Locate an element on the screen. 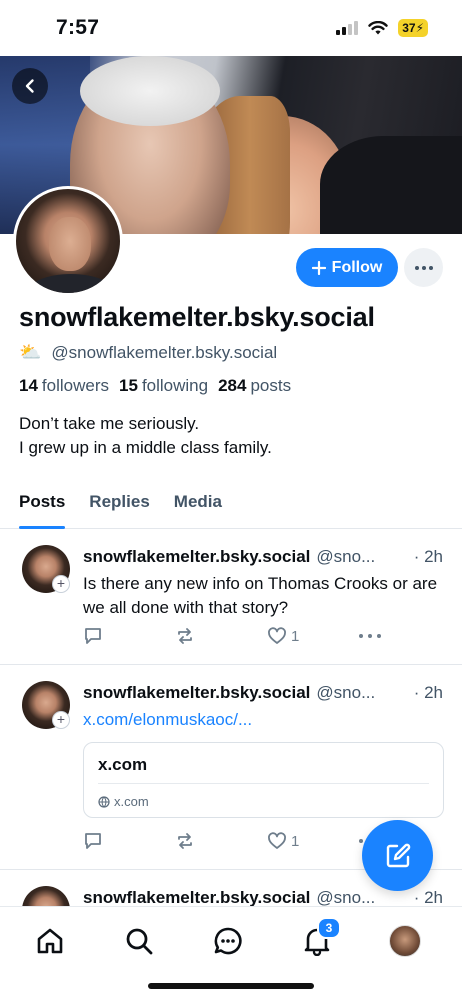  tab-posts: Posts is located at coordinates (42, 506).